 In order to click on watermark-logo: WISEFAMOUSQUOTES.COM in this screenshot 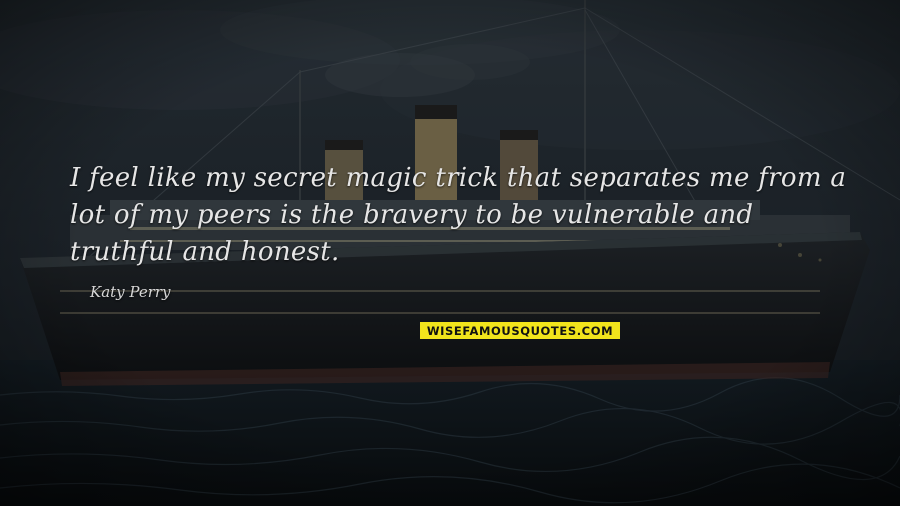, I will do `click(520, 330)`.